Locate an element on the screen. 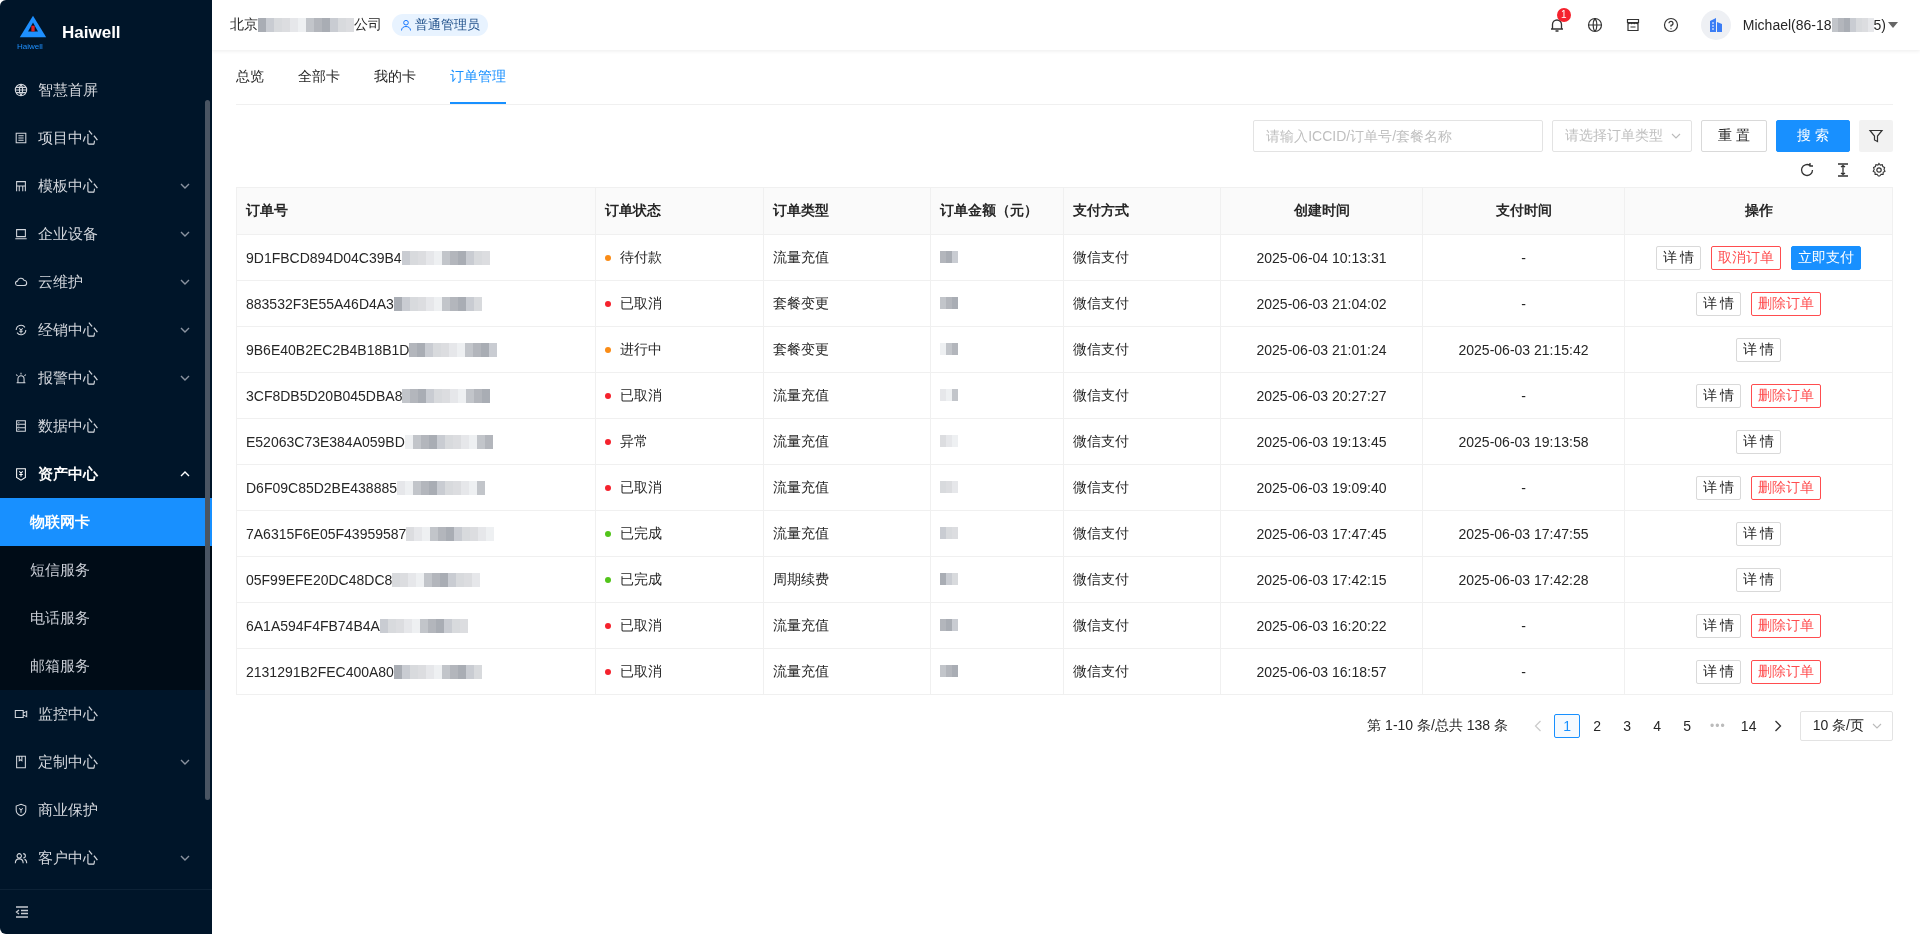  sidebar-menu-item: 资产中心 is located at coordinates (106, 474).